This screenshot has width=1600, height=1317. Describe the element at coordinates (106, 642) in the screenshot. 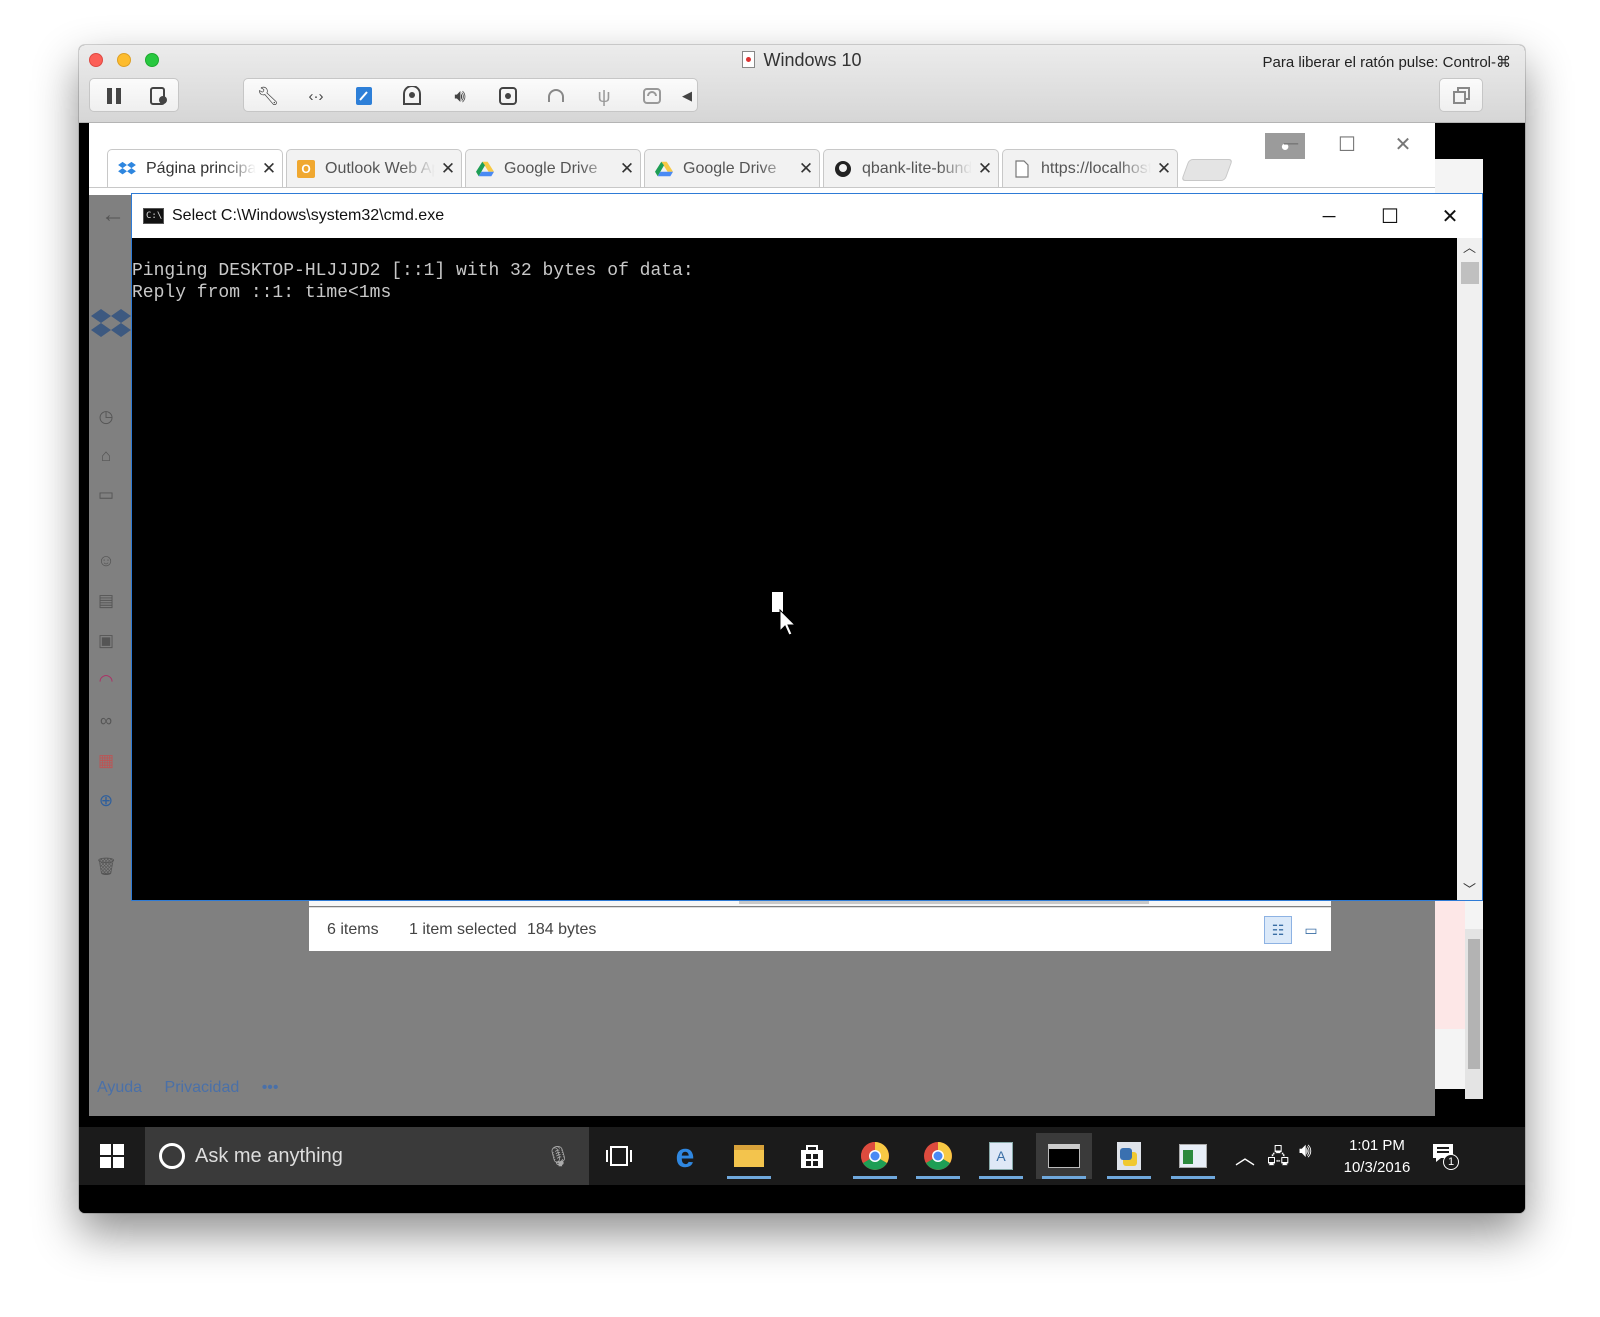

I see `photos-icon: ▣` at that location.